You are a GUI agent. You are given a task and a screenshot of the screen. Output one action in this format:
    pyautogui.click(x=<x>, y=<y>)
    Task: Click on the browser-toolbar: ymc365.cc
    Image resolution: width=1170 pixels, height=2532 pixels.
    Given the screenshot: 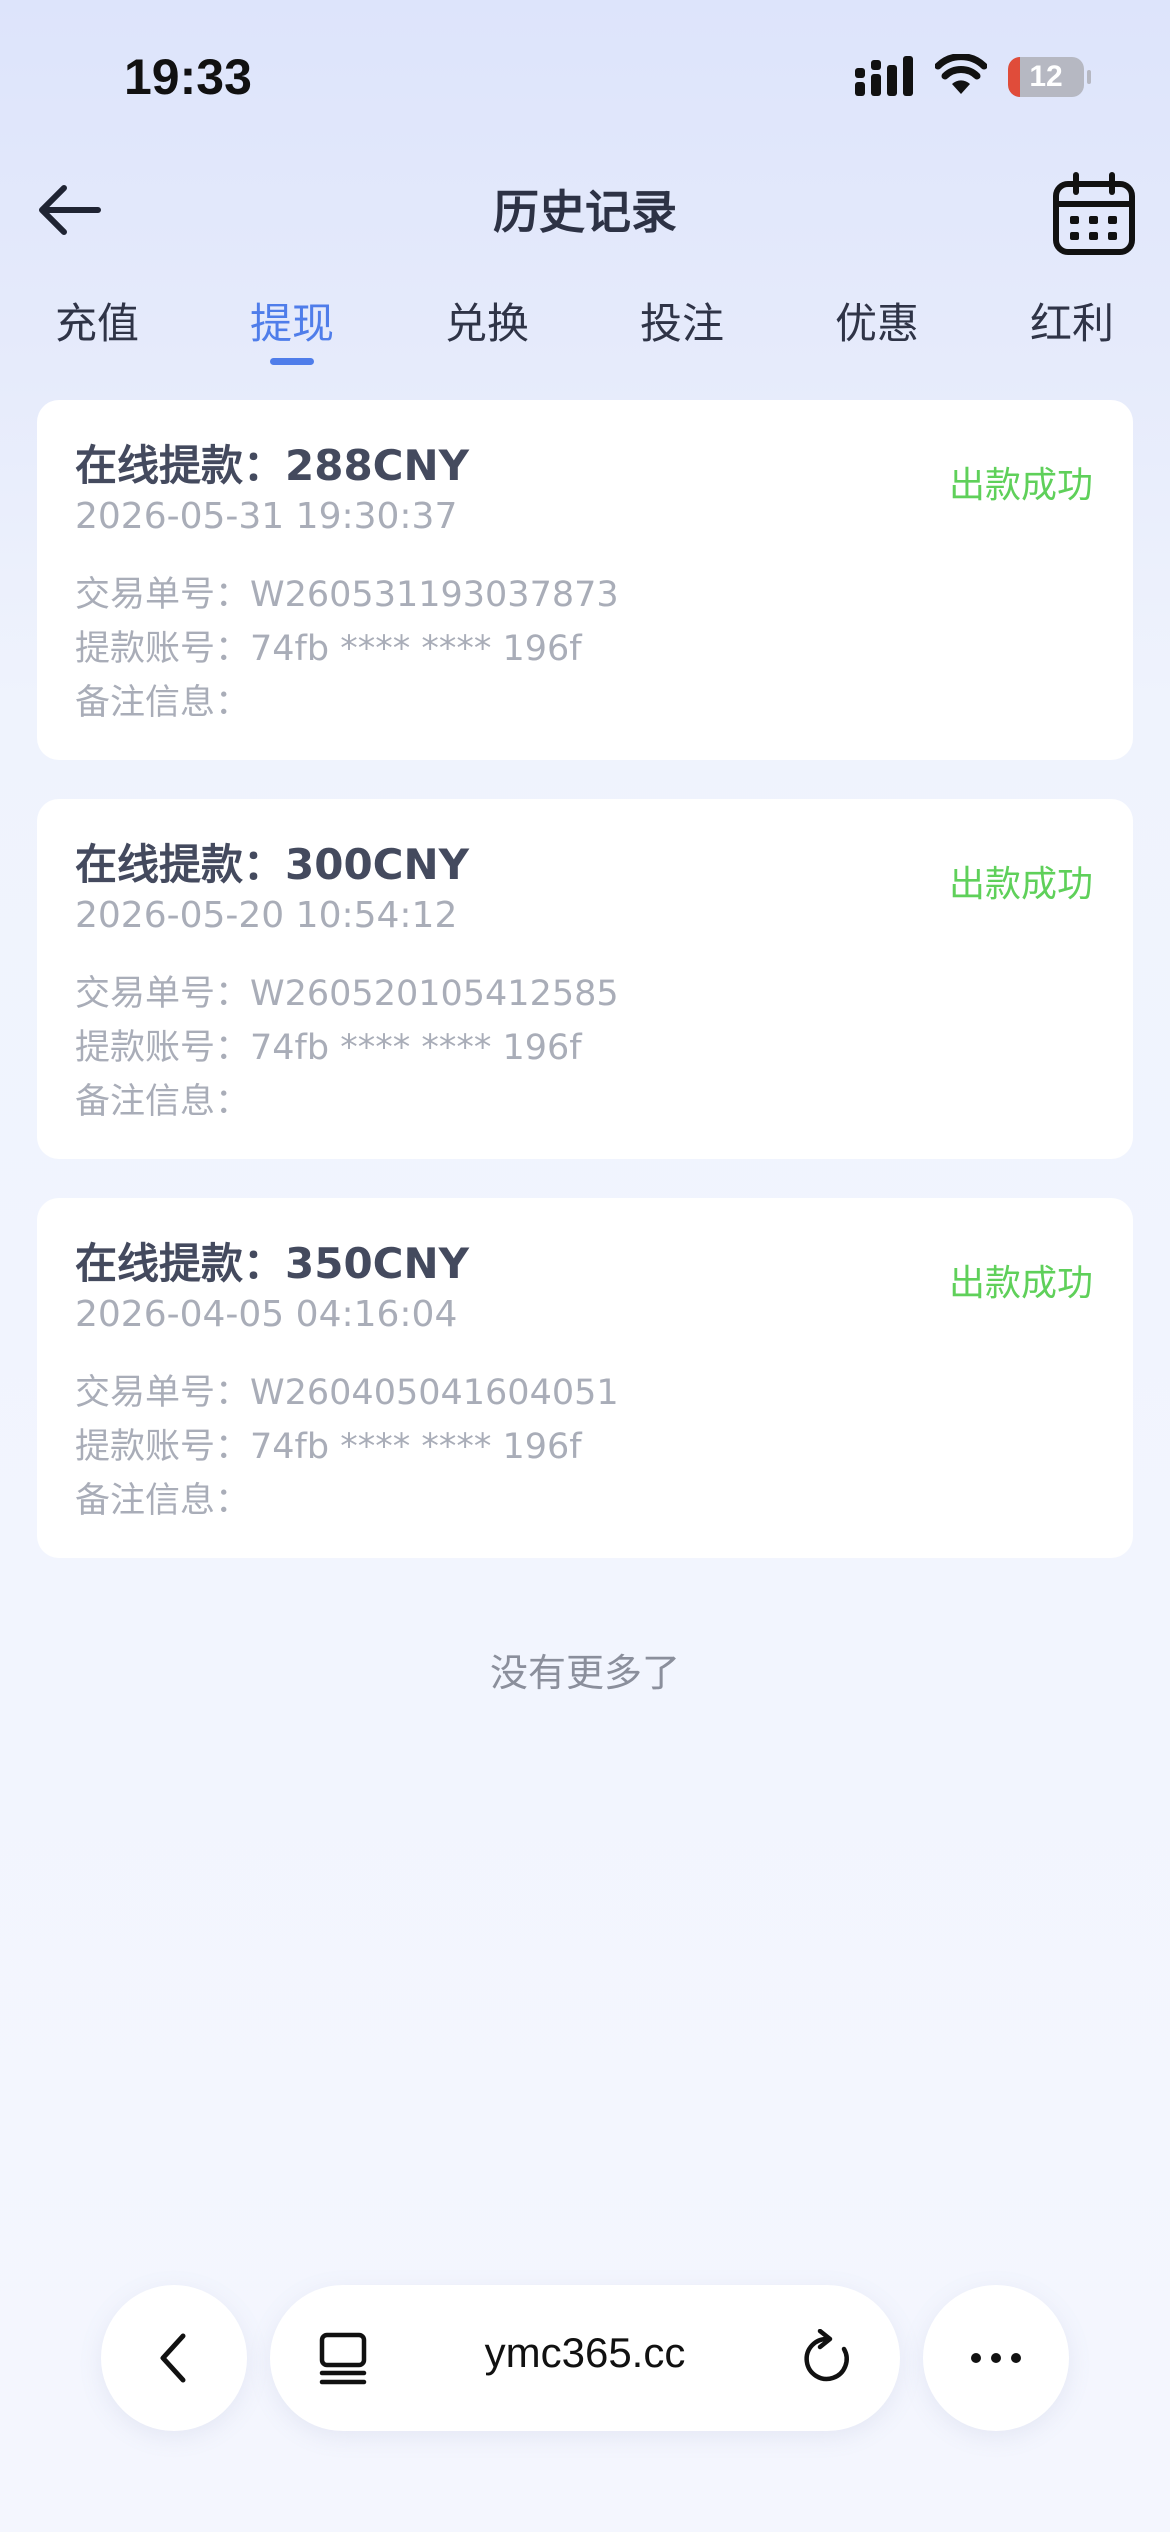 What is the action you would take?
    pyautogui.click(x=585, y=2358)
    